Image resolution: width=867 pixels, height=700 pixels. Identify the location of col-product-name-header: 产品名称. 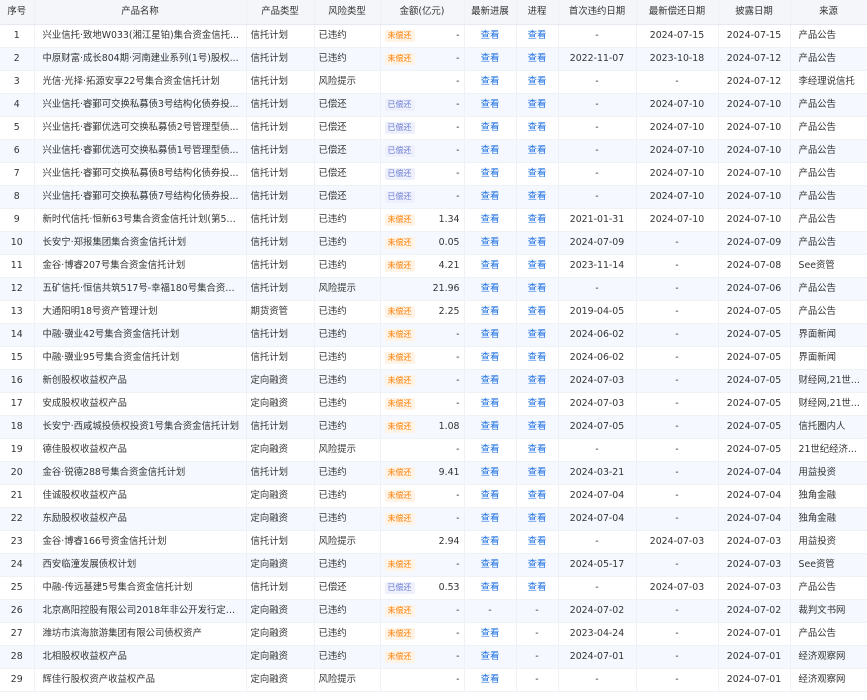
(140, 12).